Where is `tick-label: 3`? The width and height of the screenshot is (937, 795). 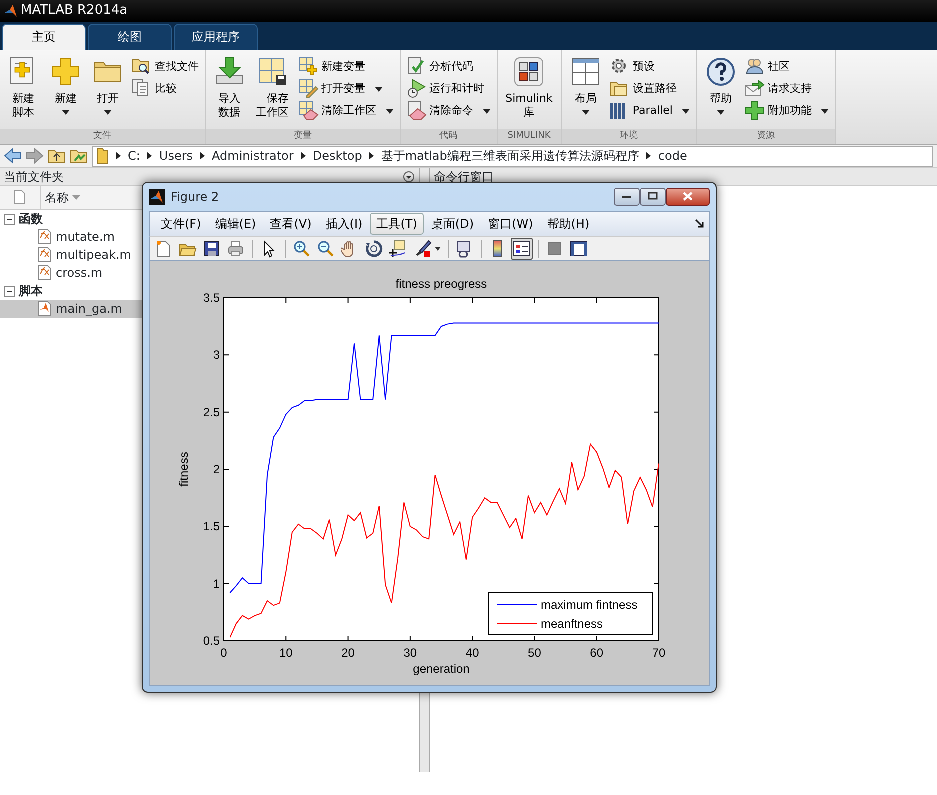 tick-label: 3 is located at coordinates (216, 355).